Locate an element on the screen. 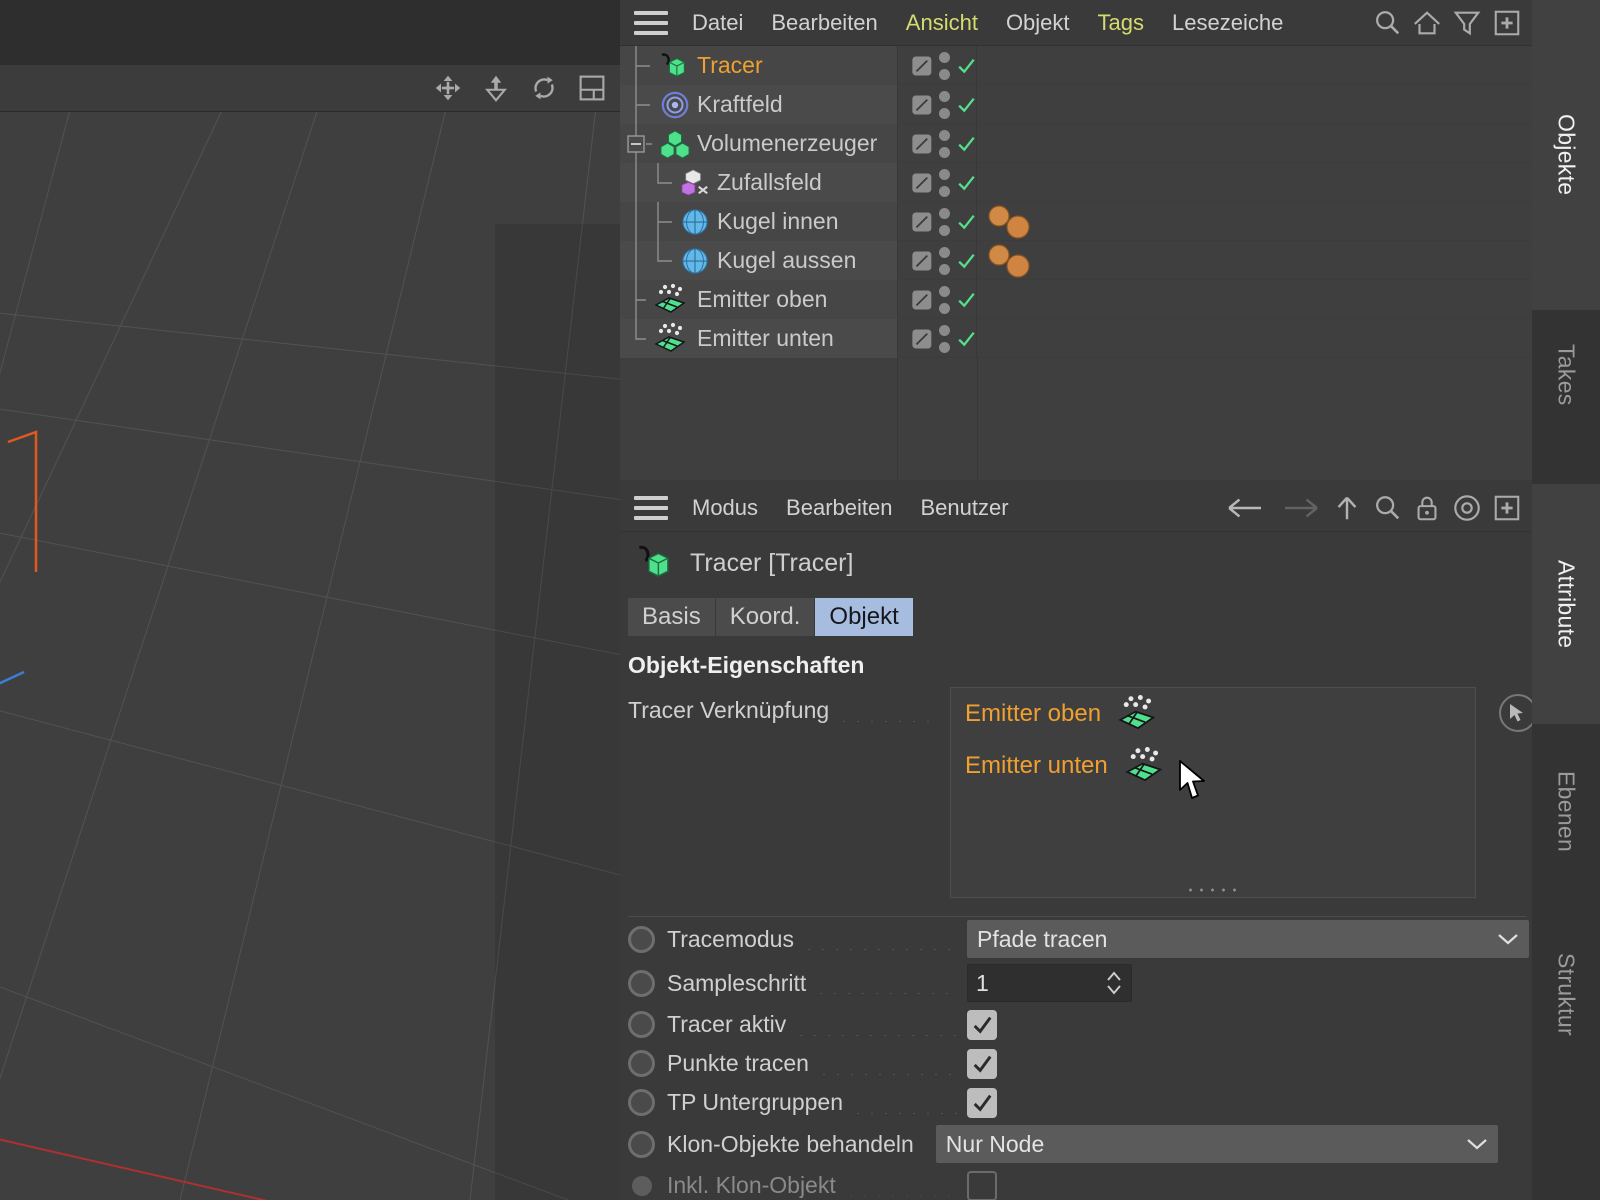  list-item: Emitter unten is located at coordinates (1213, 766).